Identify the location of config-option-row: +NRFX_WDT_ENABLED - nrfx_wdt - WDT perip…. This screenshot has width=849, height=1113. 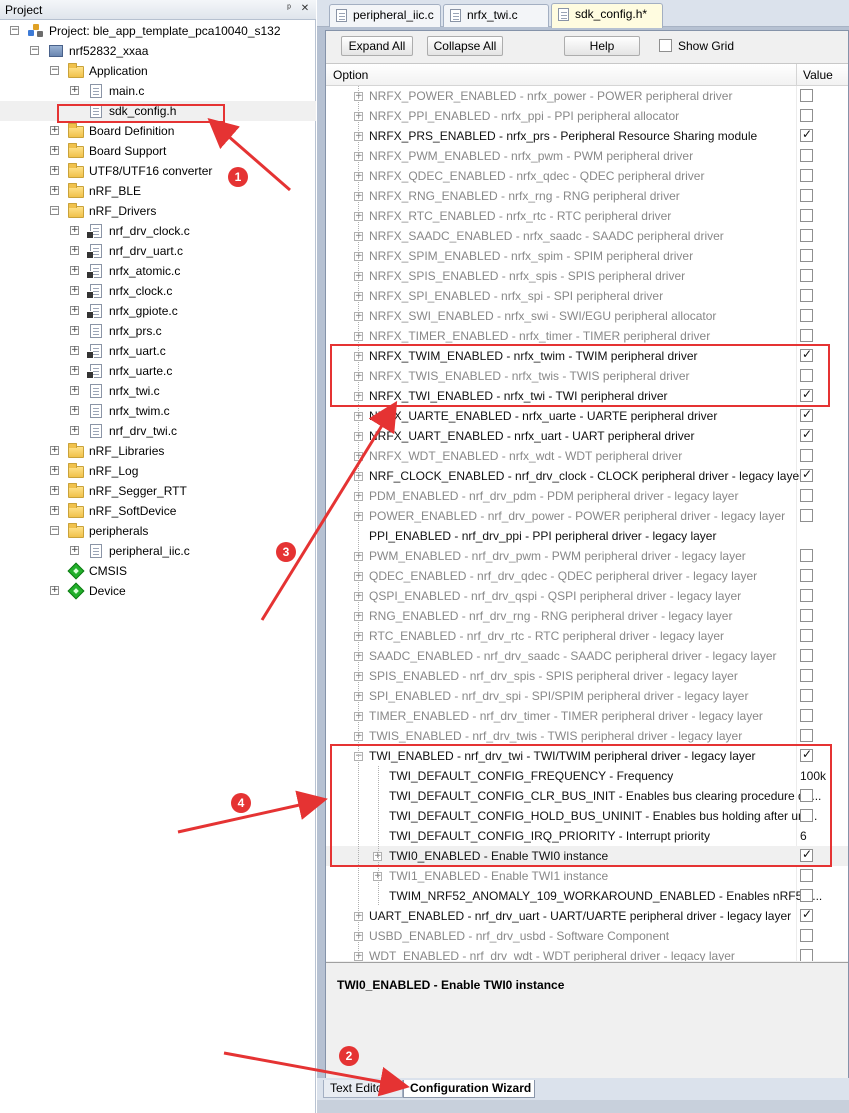
(587, 456).